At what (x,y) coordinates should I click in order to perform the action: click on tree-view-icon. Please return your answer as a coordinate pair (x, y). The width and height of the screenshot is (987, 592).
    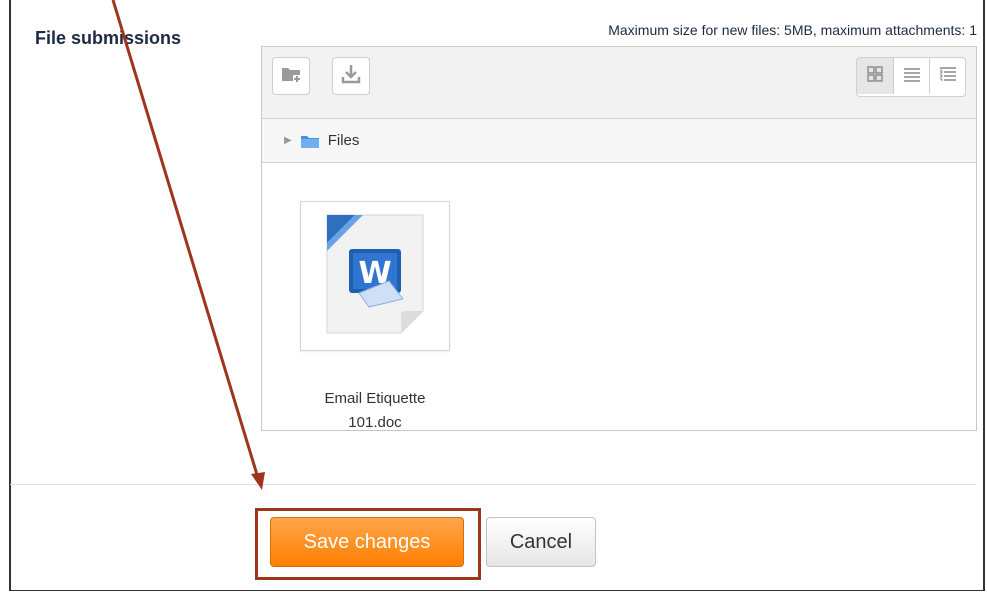
    Looking at the image, I should click on (948, 76).